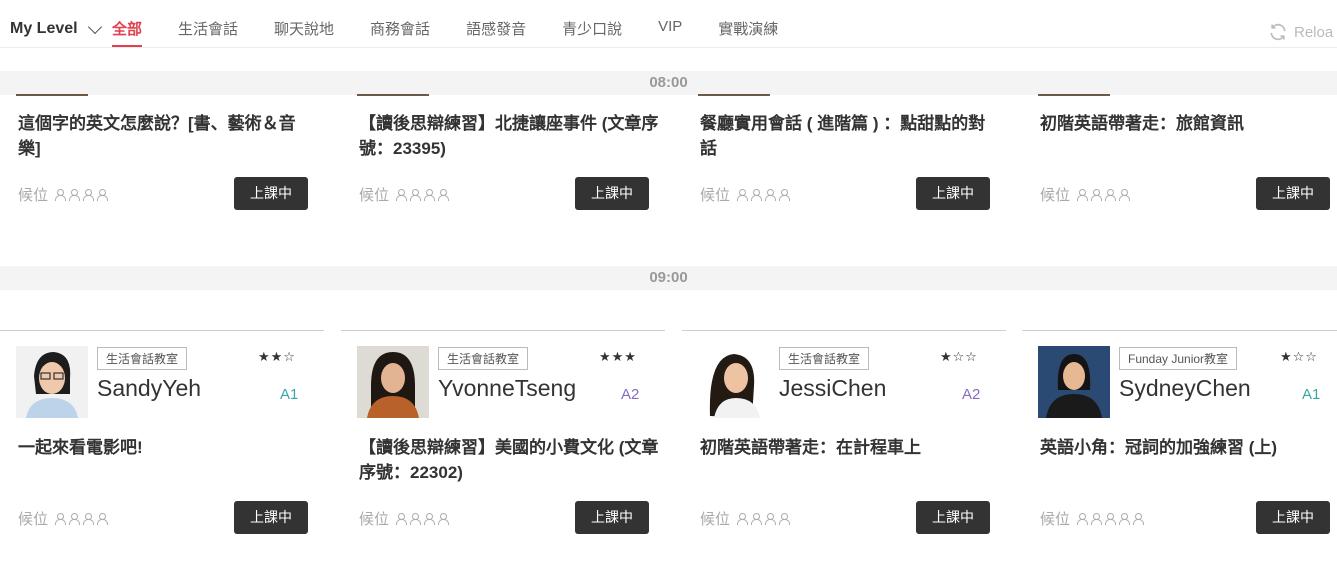 This screenshot has height=580, width=1337. I want to click on tab-item: 青少口說, so click(592, 32).